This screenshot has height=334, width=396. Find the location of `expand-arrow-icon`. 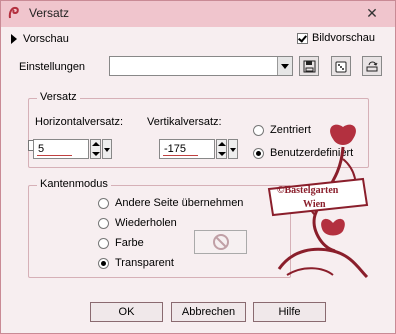

expand-arrow-icon is located at coordinates (14, 39).